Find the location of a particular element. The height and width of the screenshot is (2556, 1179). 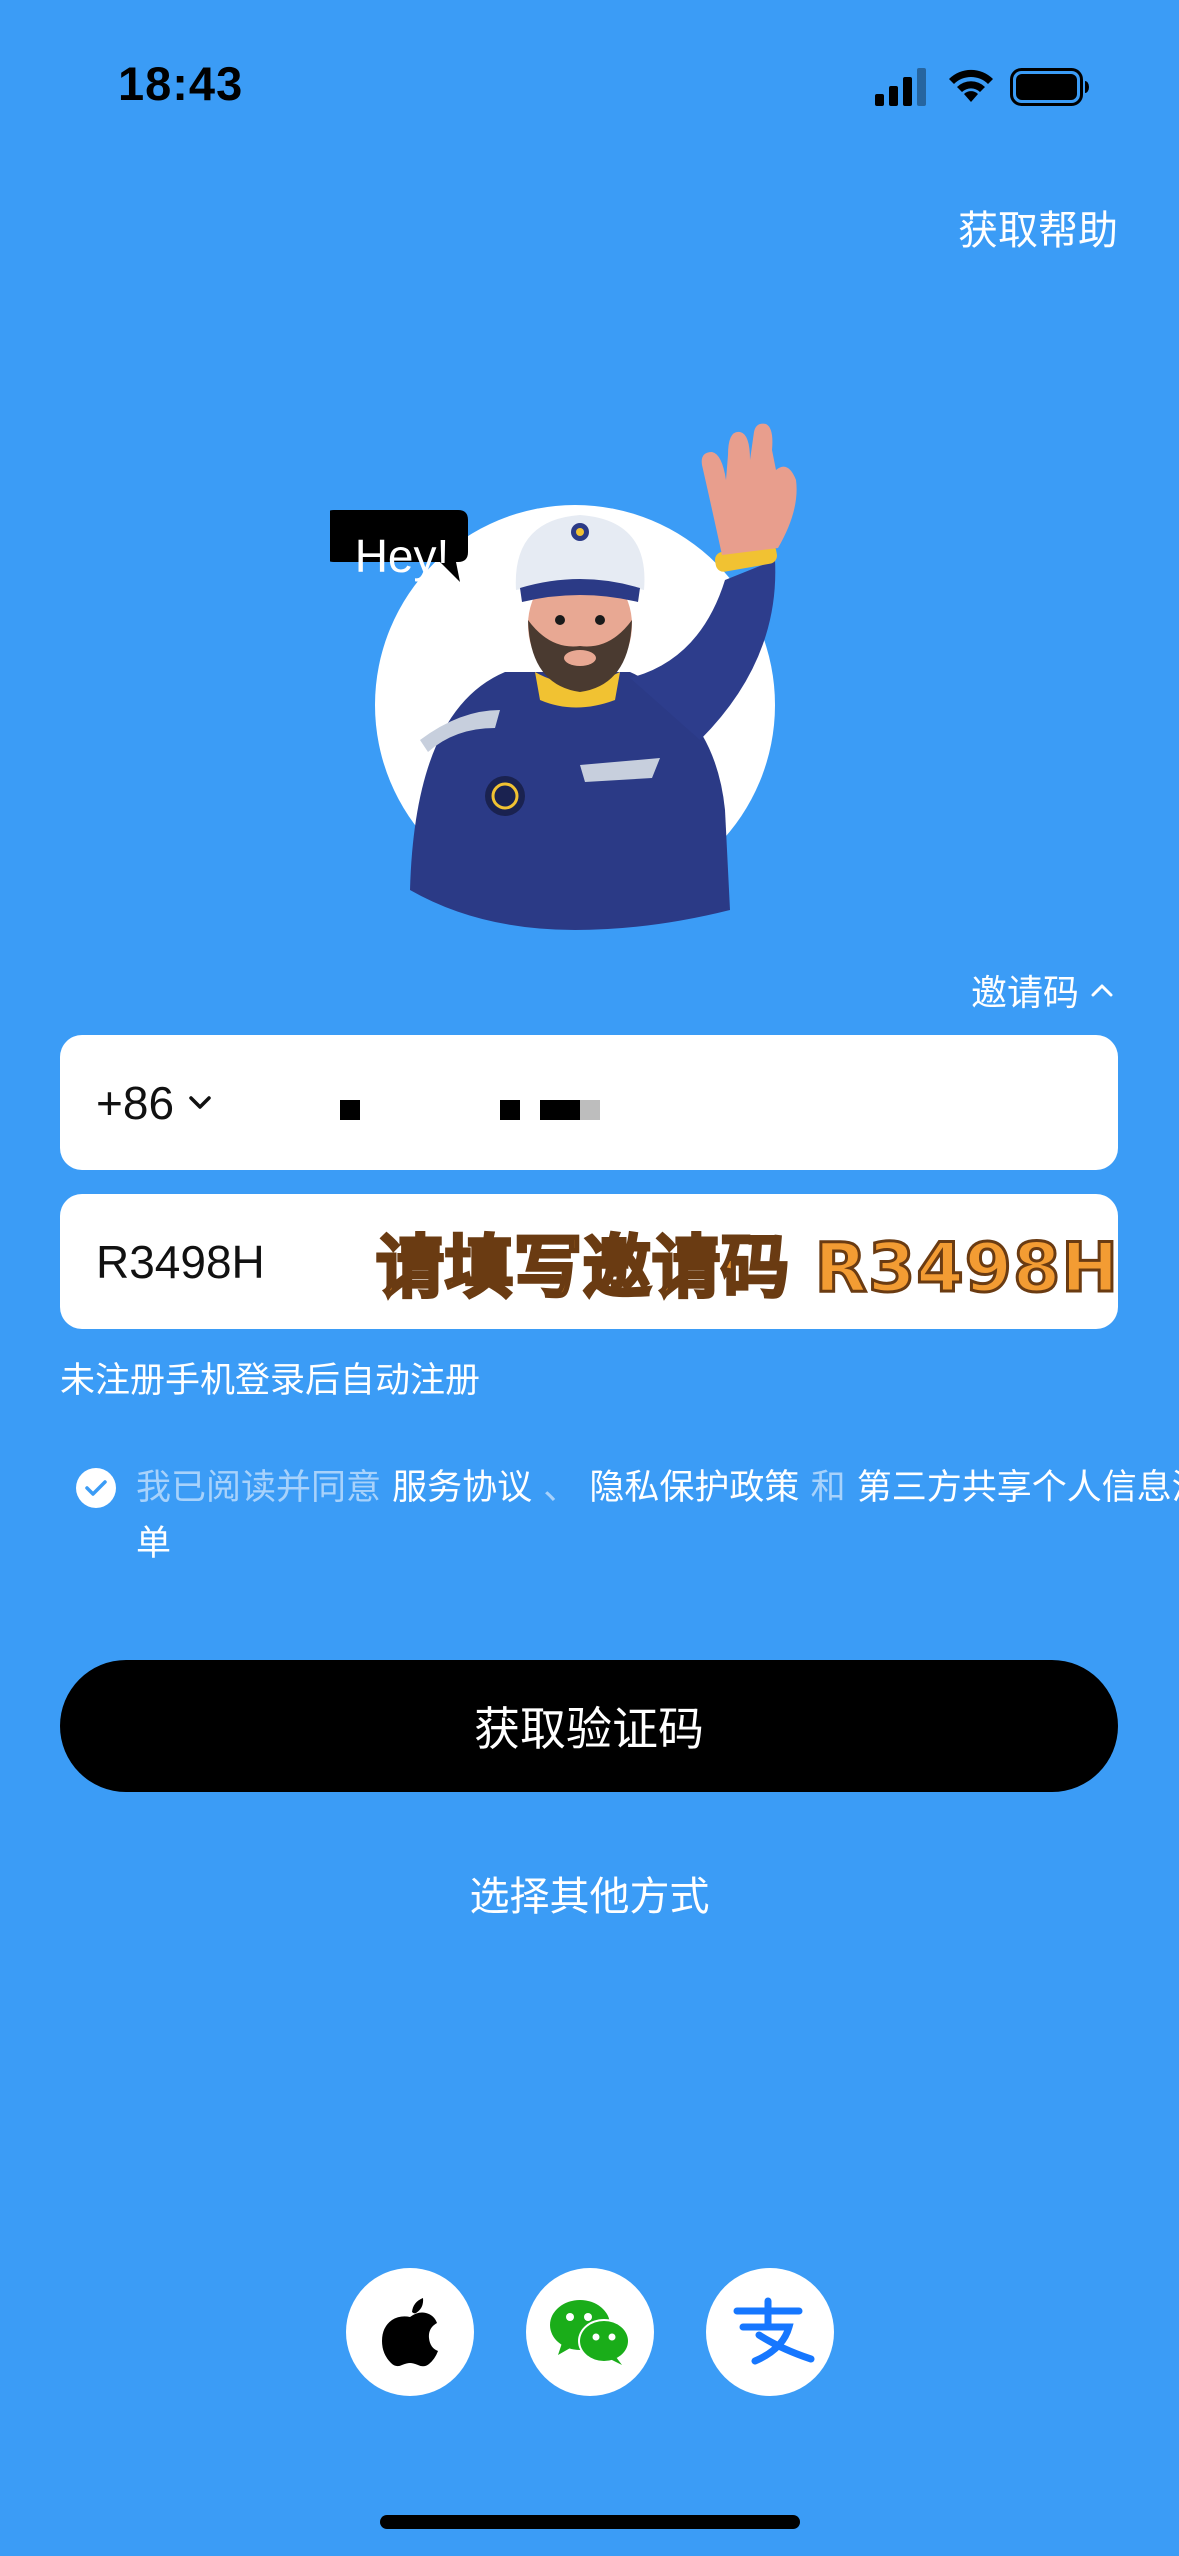

auto-register-note: 未注册手机登录后自动注册 is located at coordinates (270, 1381).